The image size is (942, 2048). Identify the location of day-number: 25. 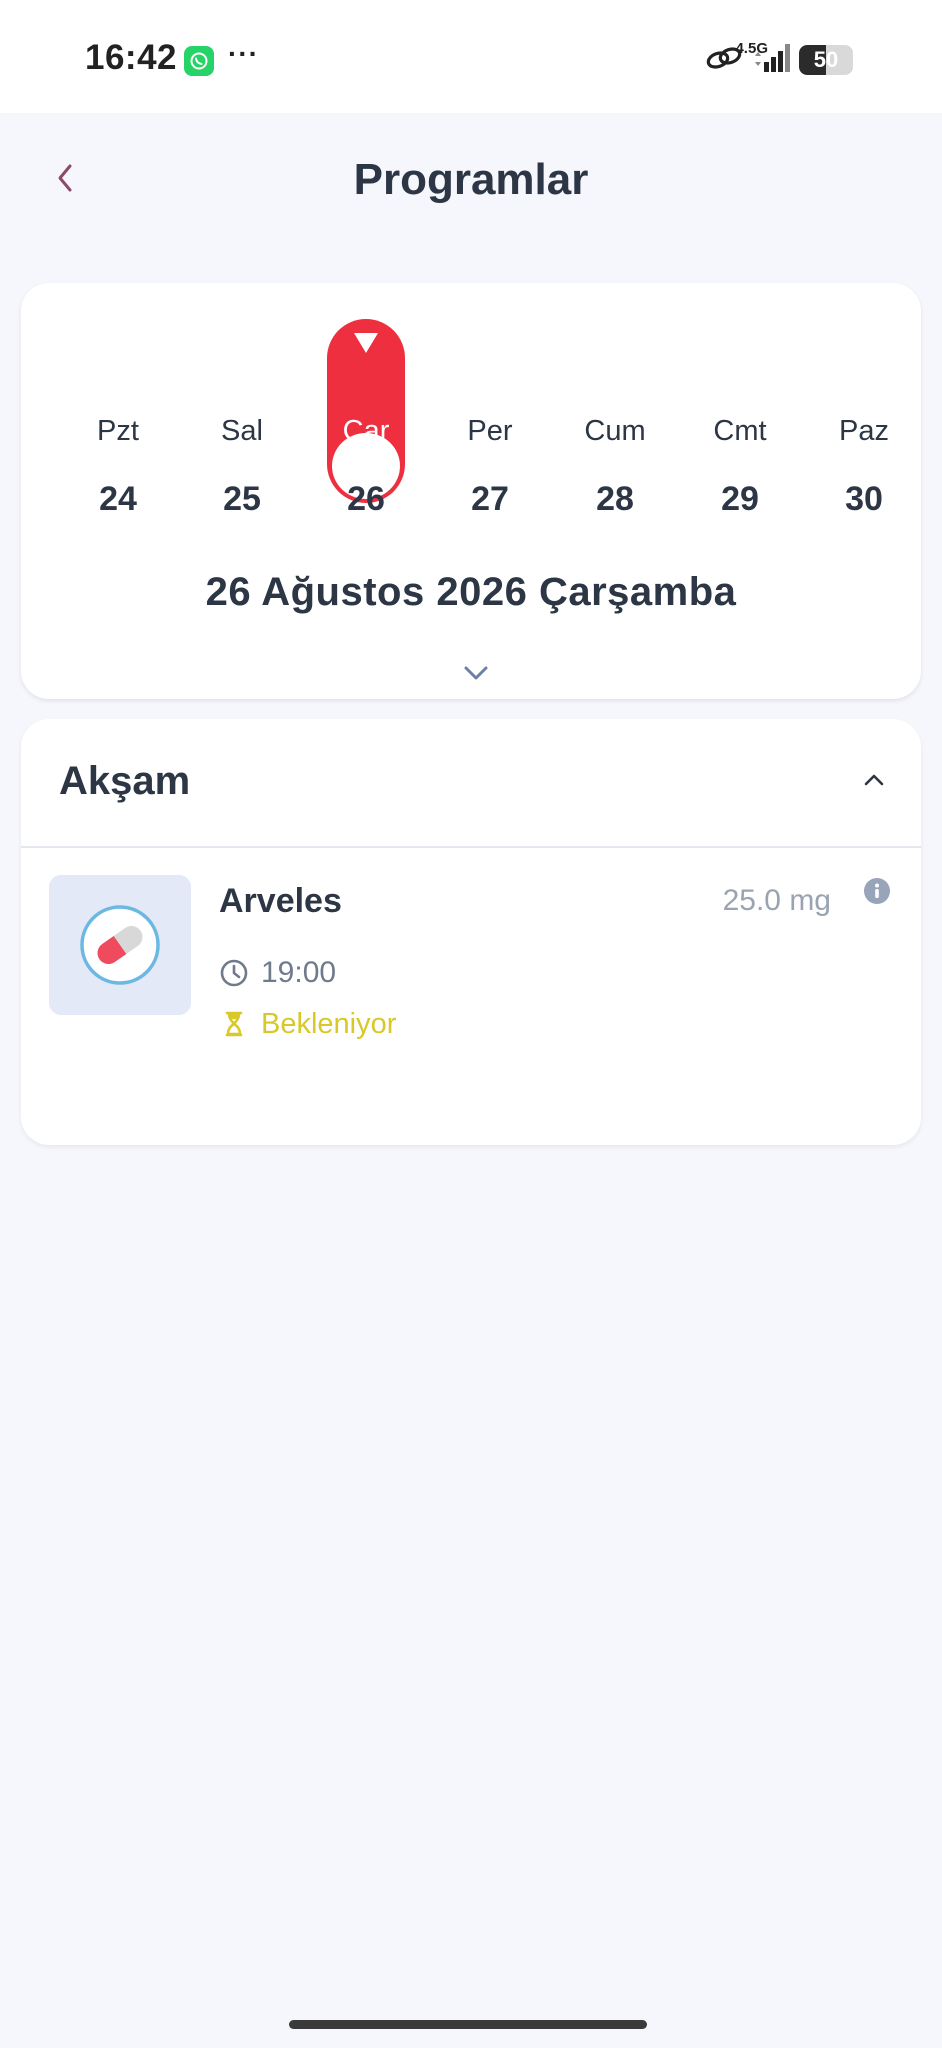
(242, 499).